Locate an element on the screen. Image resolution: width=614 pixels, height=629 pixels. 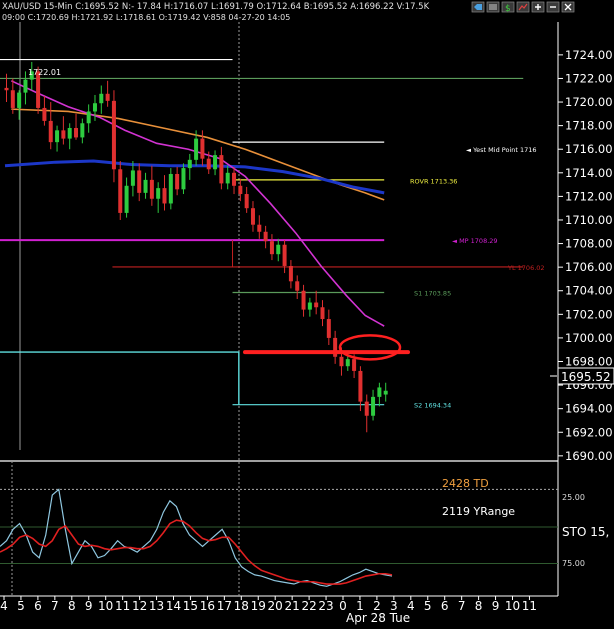
price-tick-label: 1712.00 is located at coordinates (589, 196).